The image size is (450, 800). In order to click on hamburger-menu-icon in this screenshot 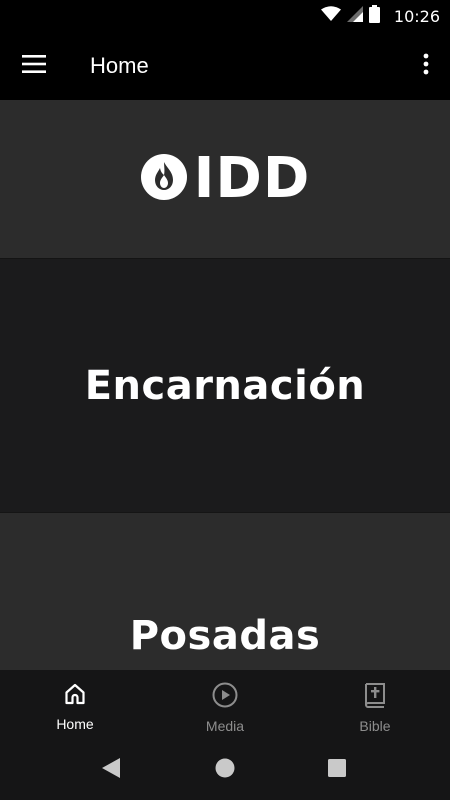, I will do `click(34, 66)`.